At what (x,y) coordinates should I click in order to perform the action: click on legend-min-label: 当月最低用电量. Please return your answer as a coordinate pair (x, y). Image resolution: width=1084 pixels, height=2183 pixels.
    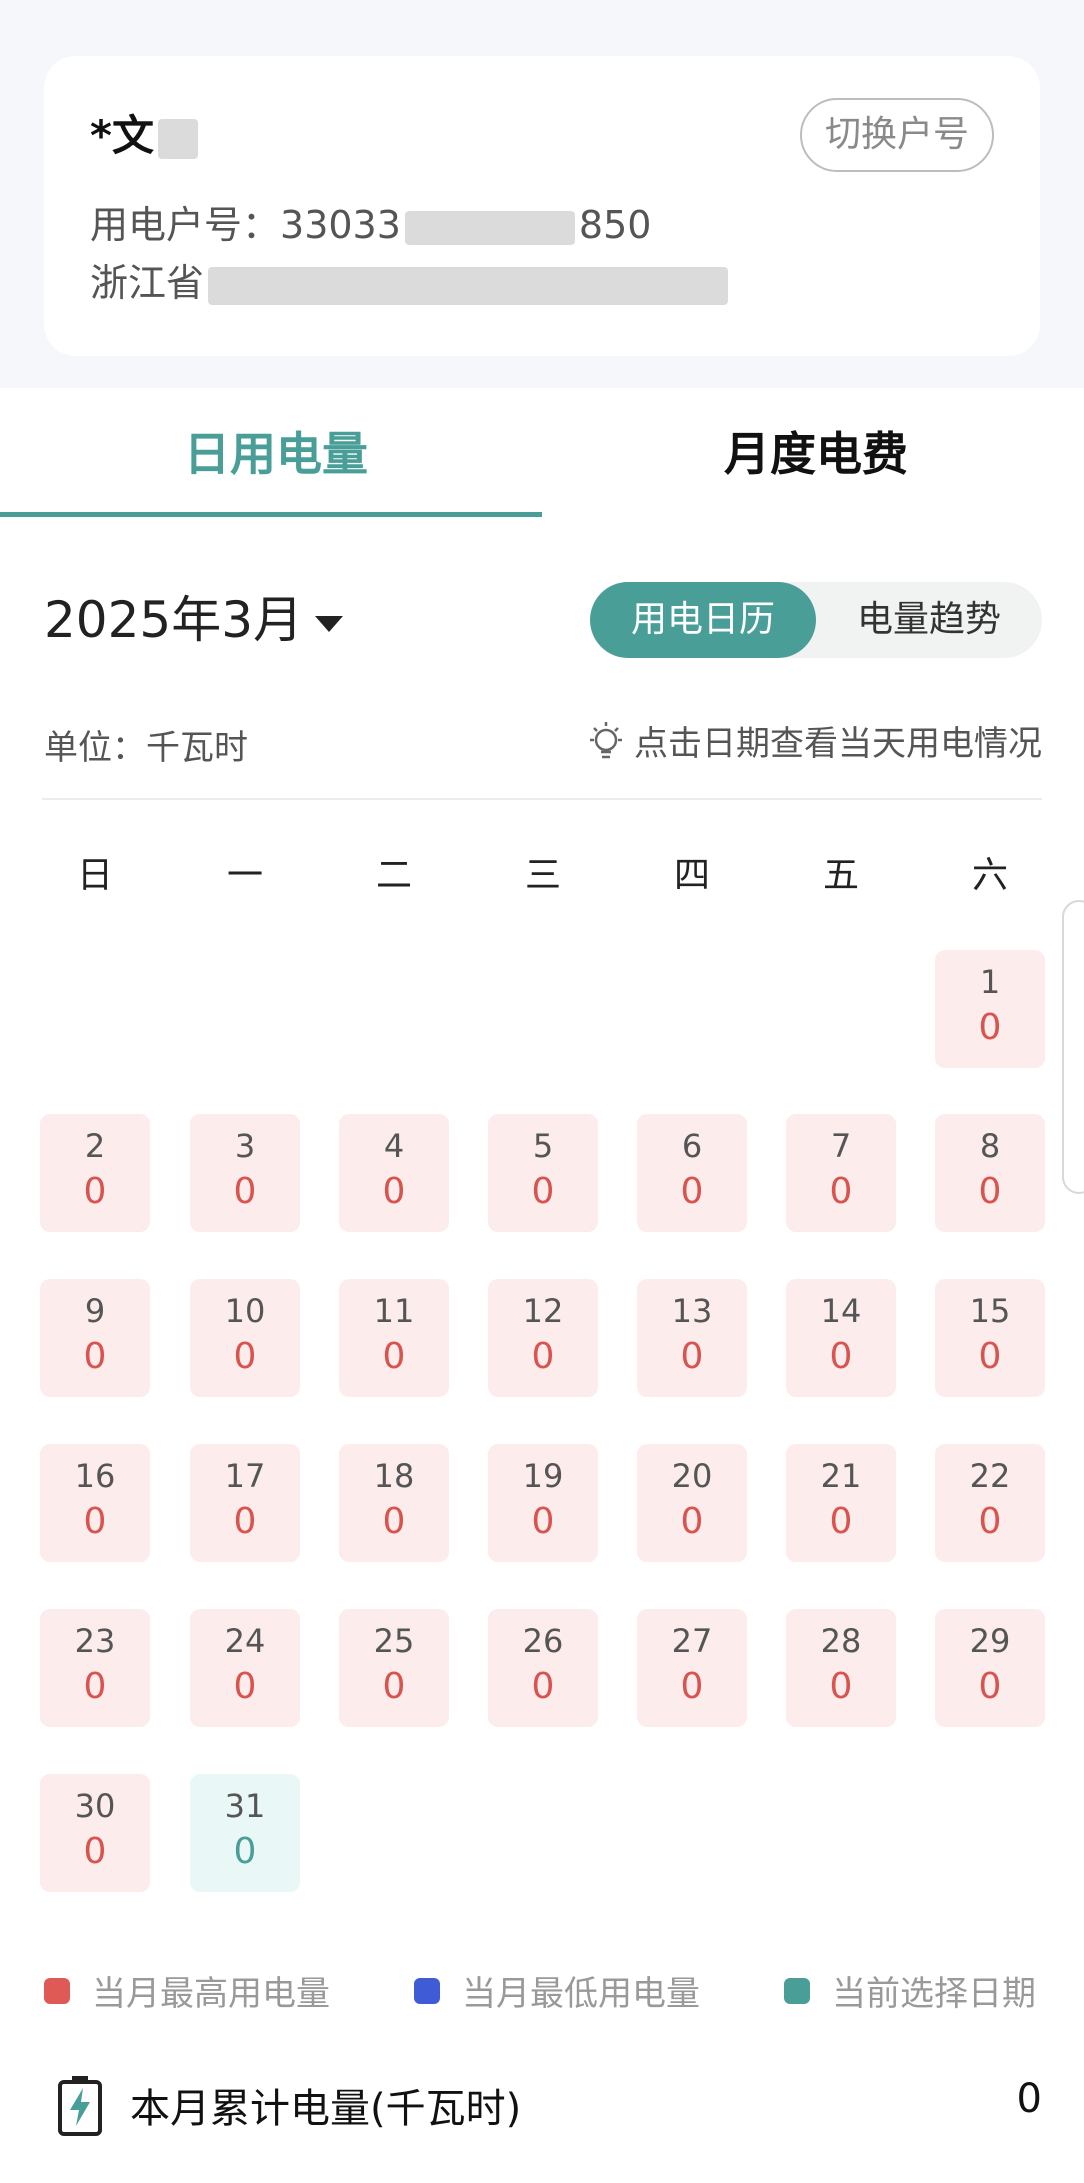
    Looking at the image, I should click on (581, 1994).